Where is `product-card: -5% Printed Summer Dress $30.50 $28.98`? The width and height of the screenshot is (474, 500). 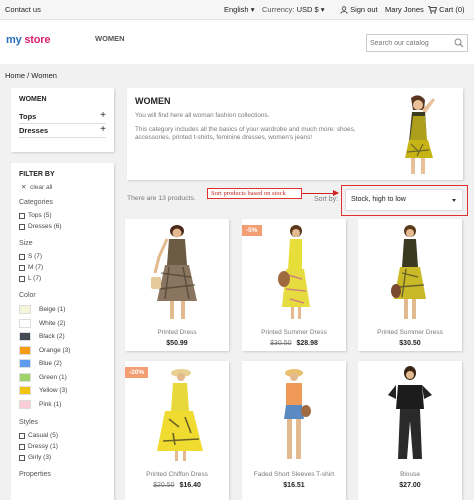
product-card: -5% Printed Summer Dress $30.50 $28.98 is located at coordinates (294, 285).